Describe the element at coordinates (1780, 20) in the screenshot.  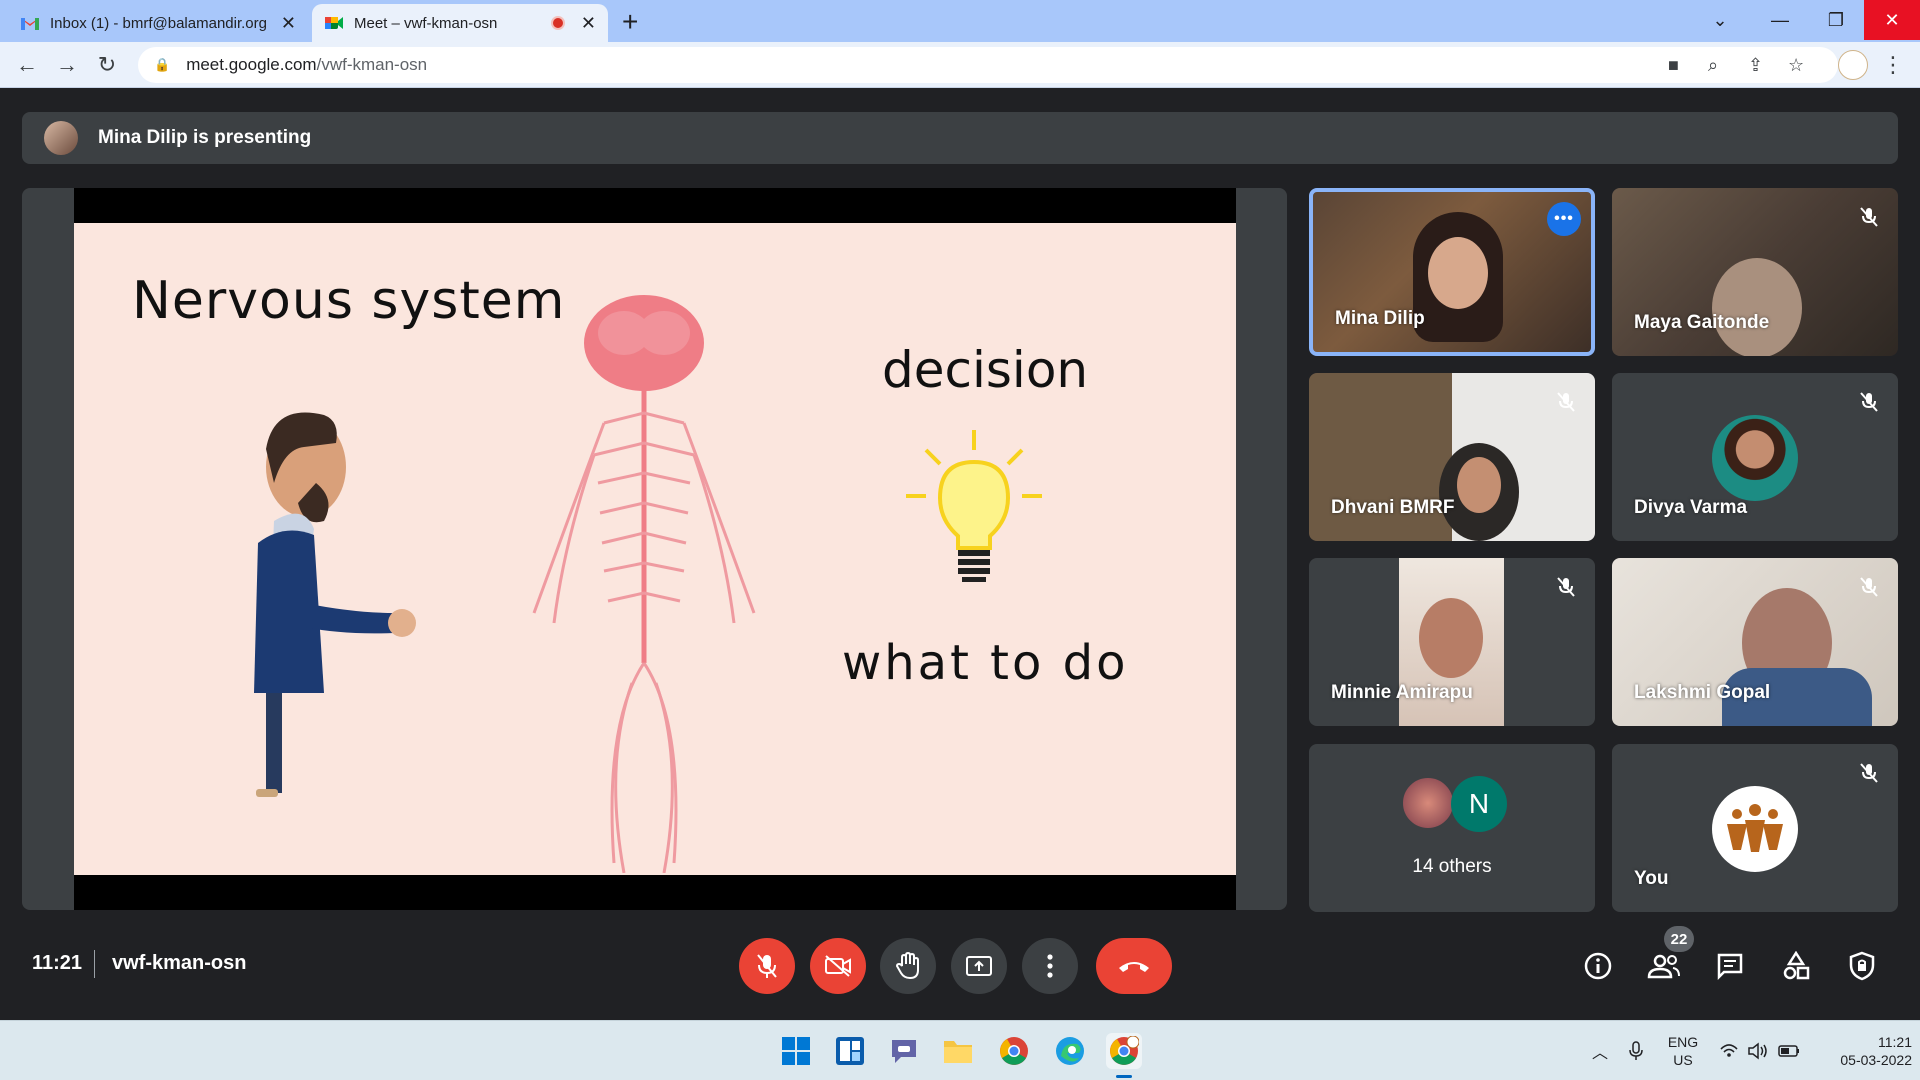
I see `minimize-icon: —` at that location.